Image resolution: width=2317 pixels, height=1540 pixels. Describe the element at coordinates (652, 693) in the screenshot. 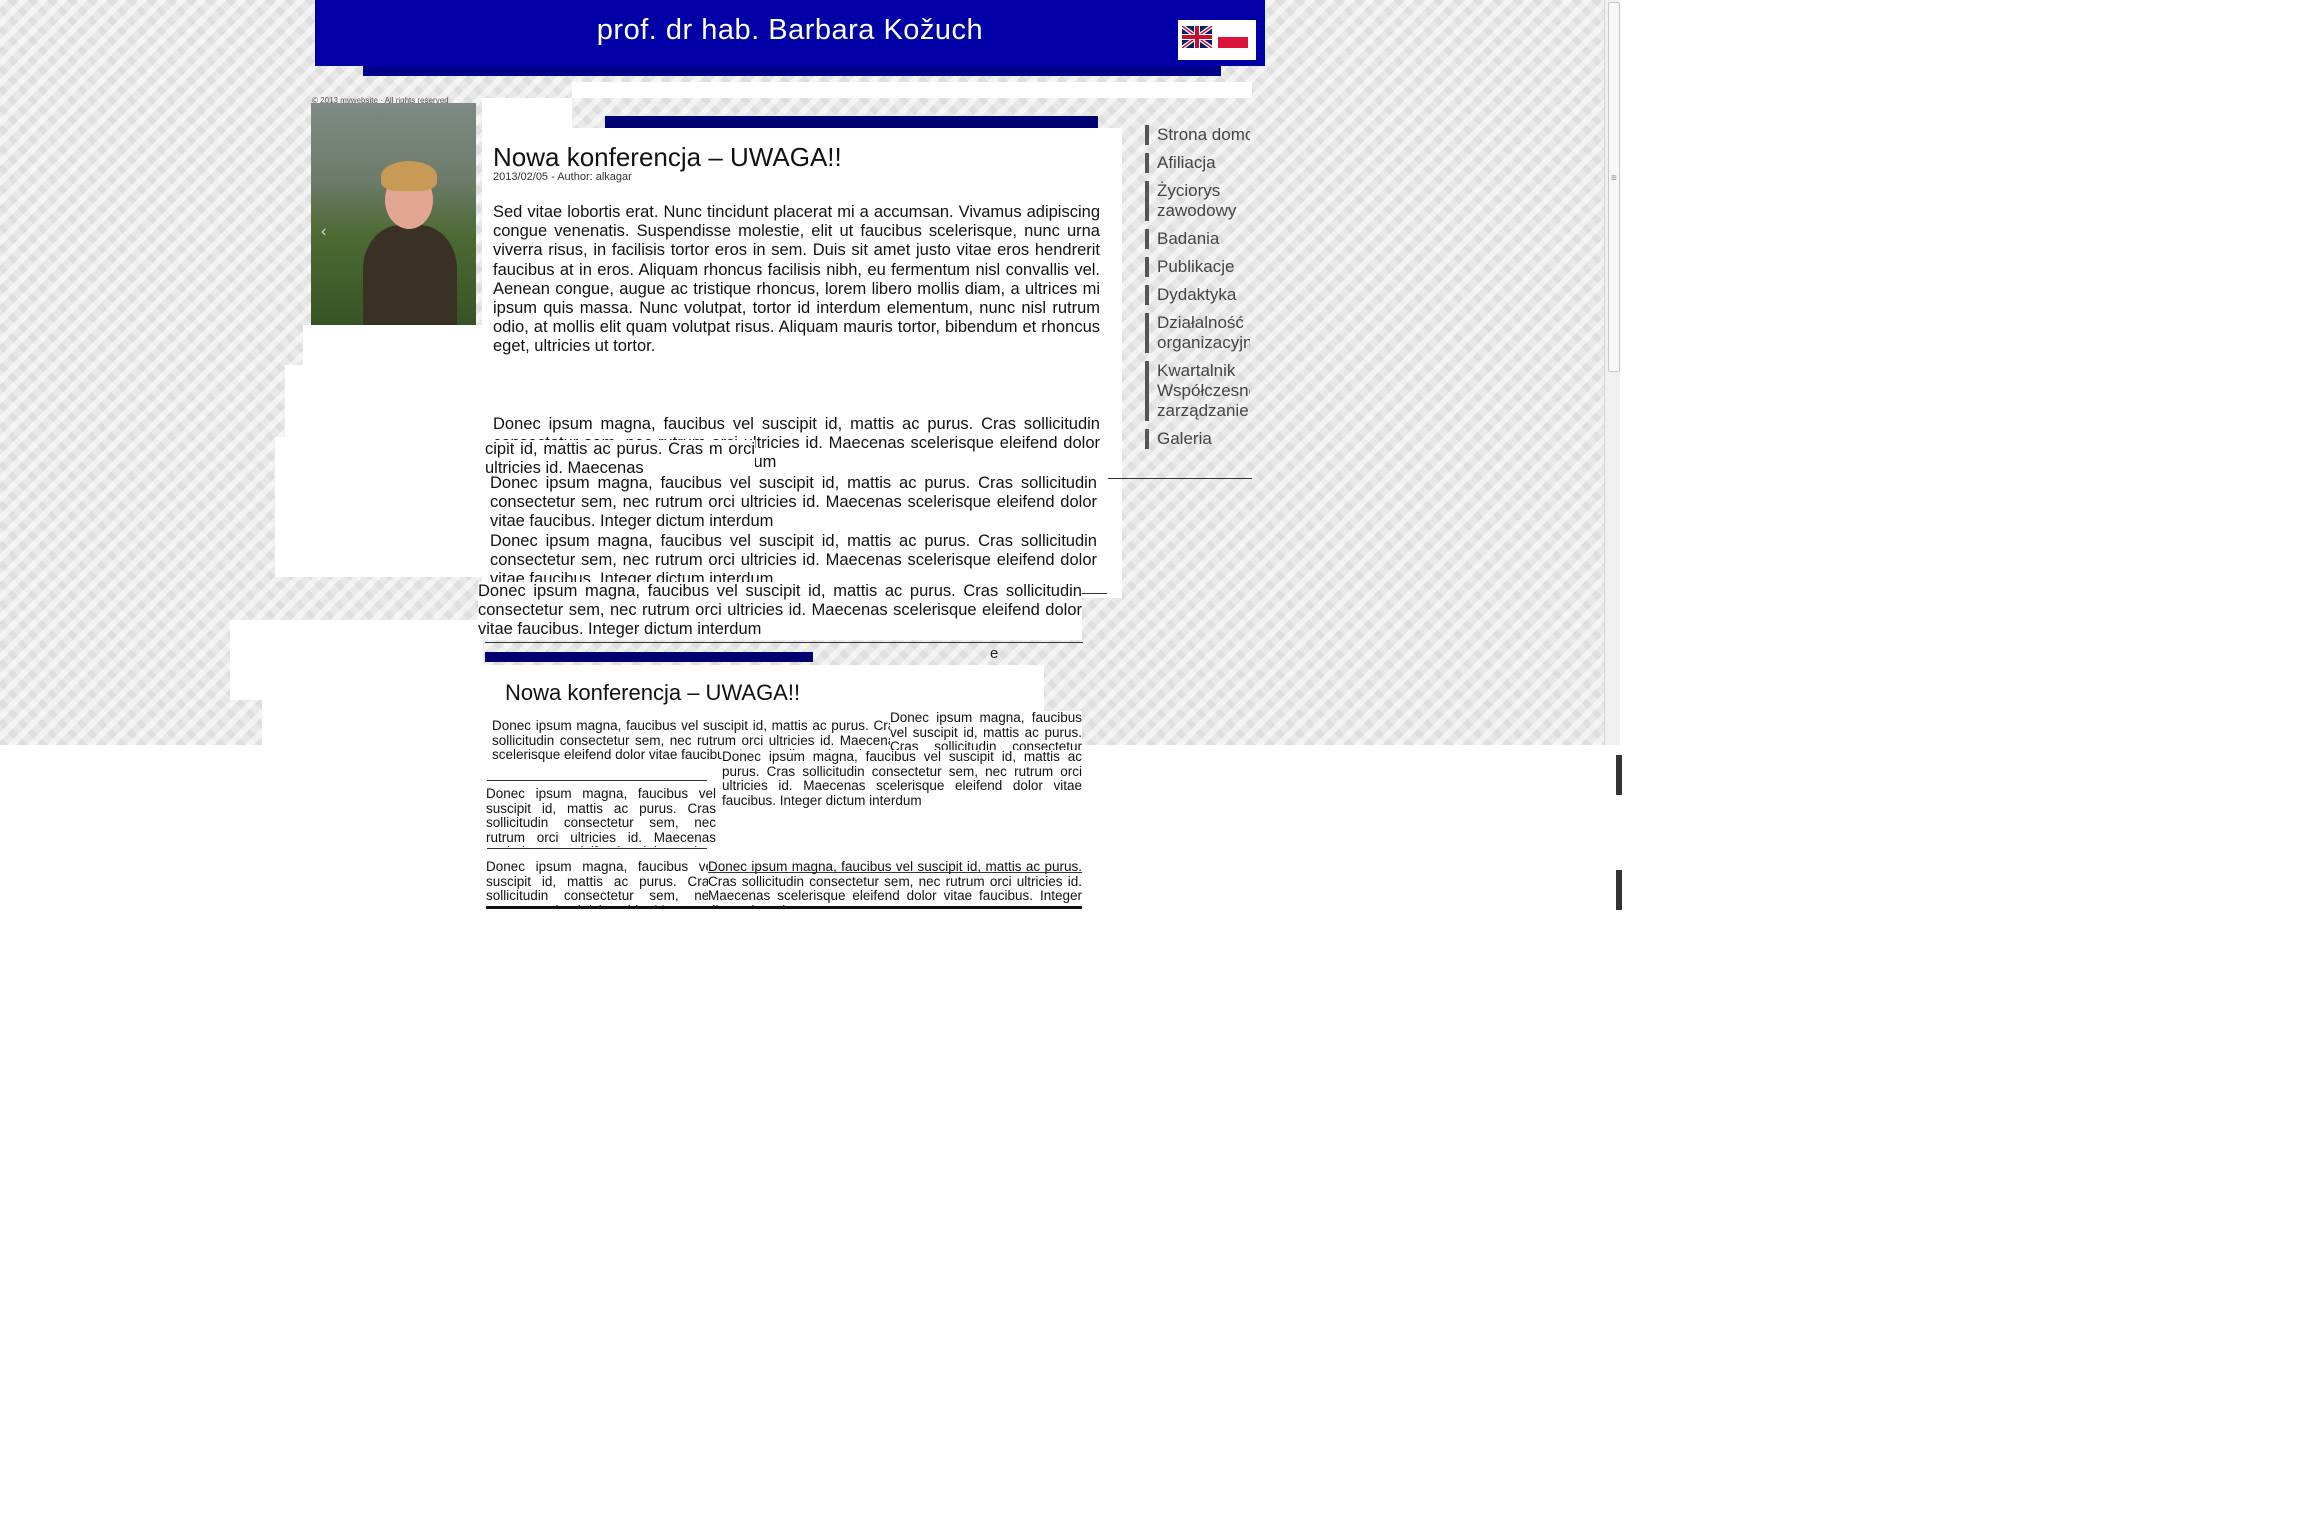

I see `copy-post-title: Nowa konferencja – UWAGA!!` at that location.